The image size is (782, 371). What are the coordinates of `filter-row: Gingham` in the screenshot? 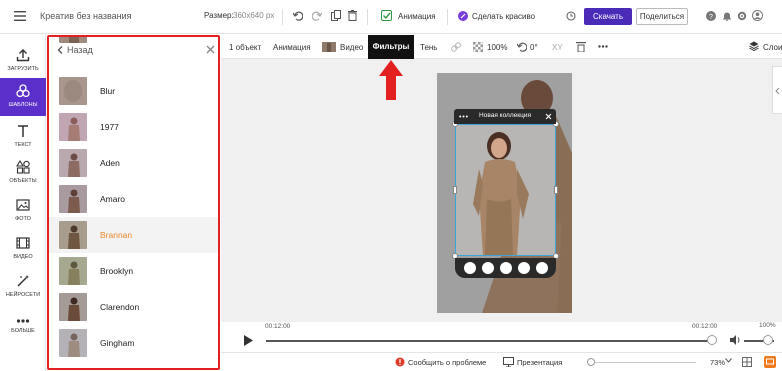 It's located at (133, 343).